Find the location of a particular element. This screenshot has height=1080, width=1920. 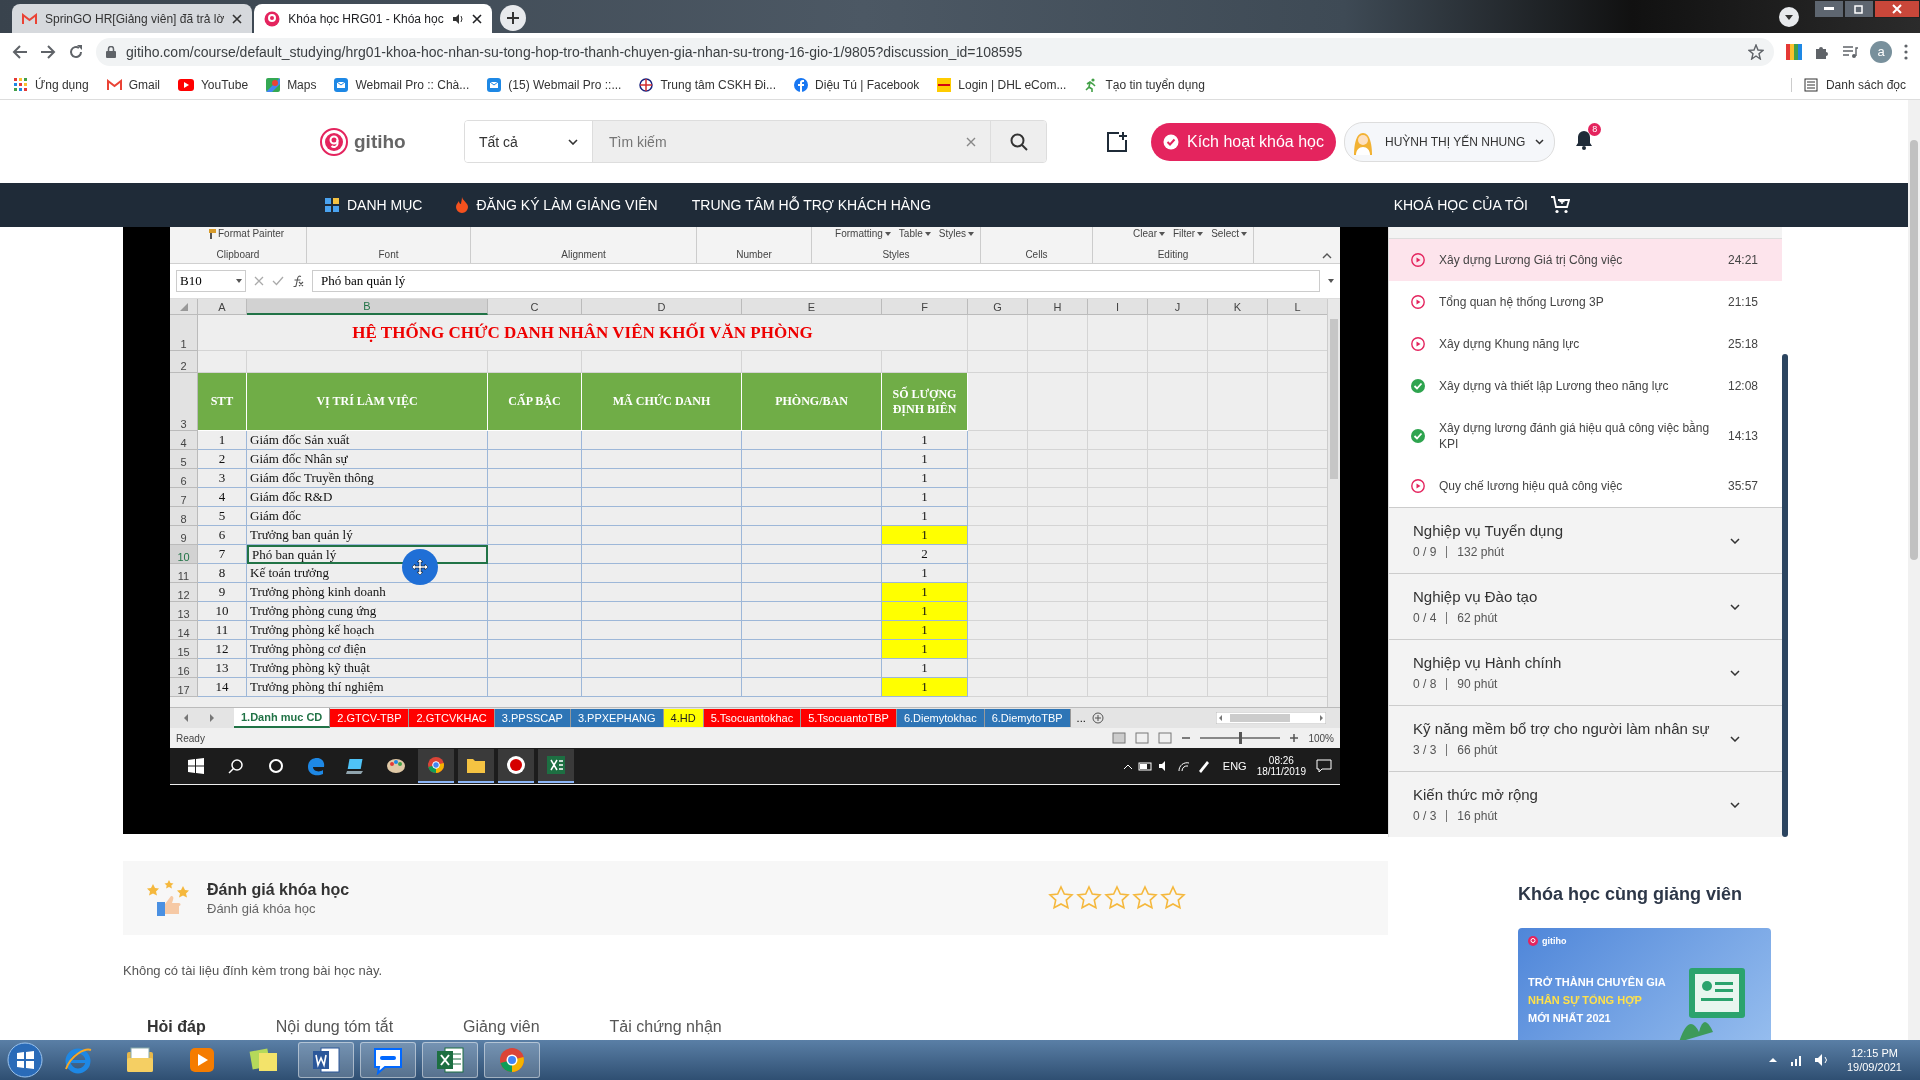

content-tab: Giảng viên is located at coordinates (501, 1027).